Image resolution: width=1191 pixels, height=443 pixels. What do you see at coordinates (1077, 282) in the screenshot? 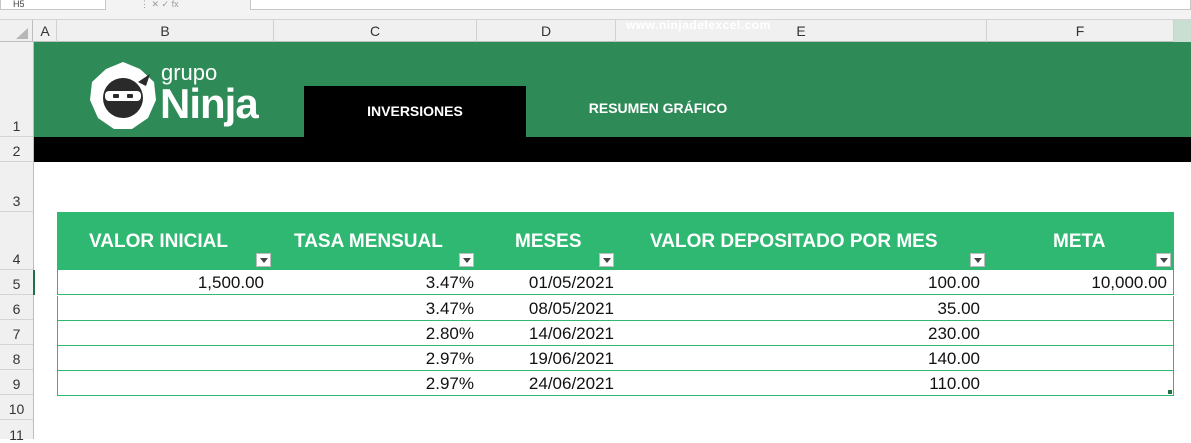
I see `cell-meta: 10,000.00` at bounding box center [1077, 282].